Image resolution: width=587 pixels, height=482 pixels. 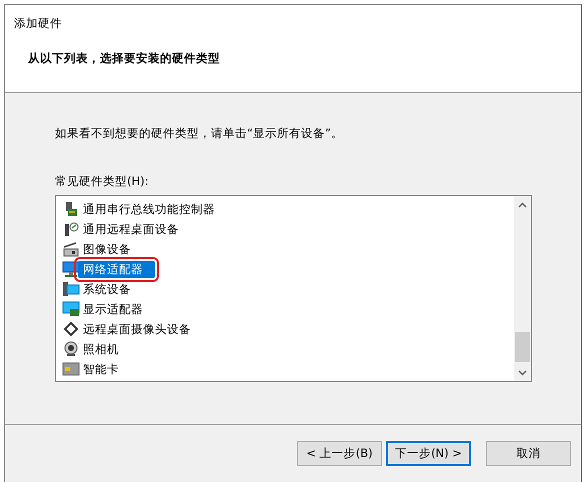 I want to click on list-item: 图像设备, so click(x=107, y=249).